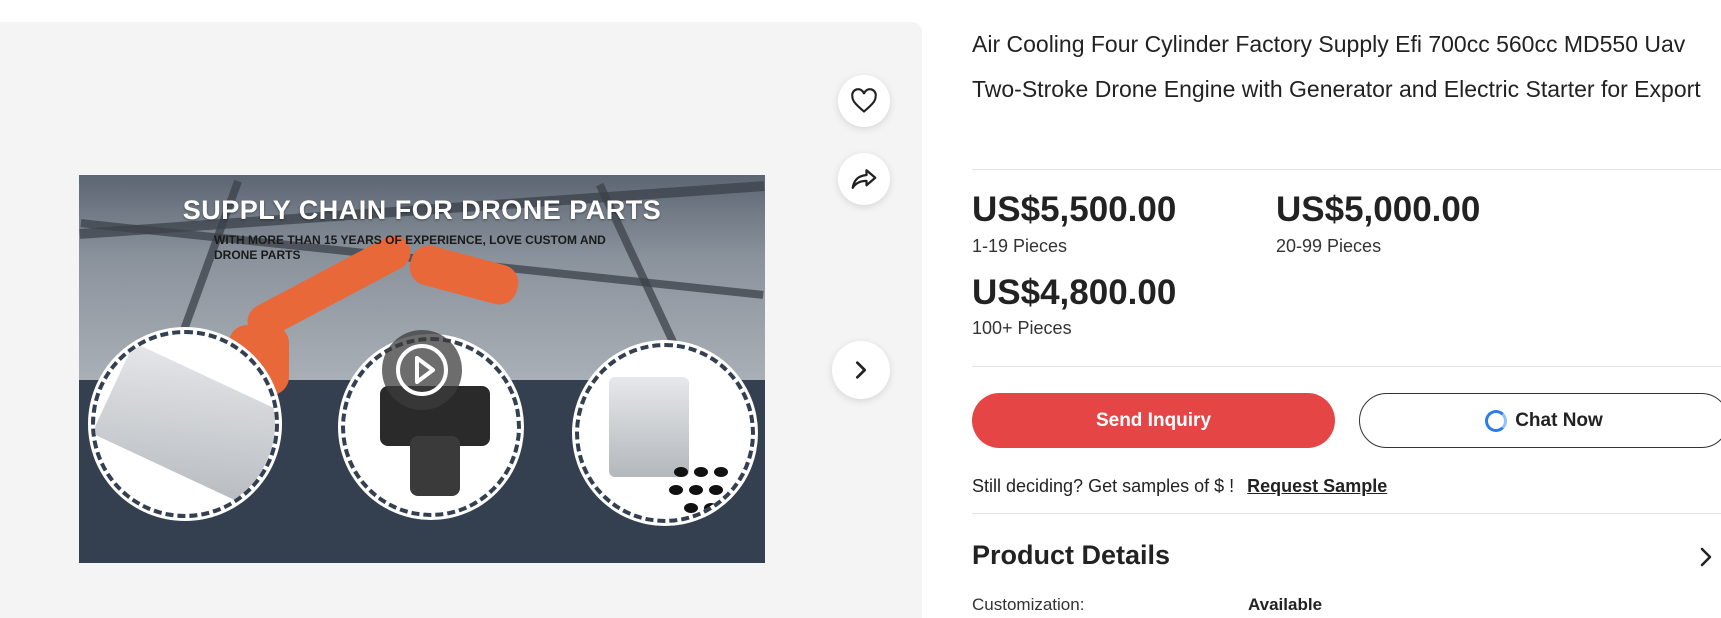 This screenshot has height=618, width=1721. Describe the element at coordinates (1496, 420) in the screenshot. I see `chat-icon` at that location.